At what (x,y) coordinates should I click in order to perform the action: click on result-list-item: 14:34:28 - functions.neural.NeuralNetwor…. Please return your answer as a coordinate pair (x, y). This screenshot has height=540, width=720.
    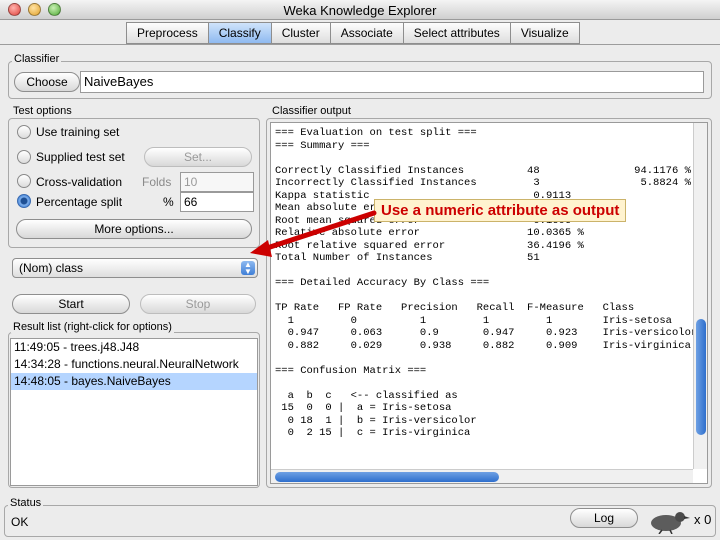
    Looking at the image, I should click on (134, 364).